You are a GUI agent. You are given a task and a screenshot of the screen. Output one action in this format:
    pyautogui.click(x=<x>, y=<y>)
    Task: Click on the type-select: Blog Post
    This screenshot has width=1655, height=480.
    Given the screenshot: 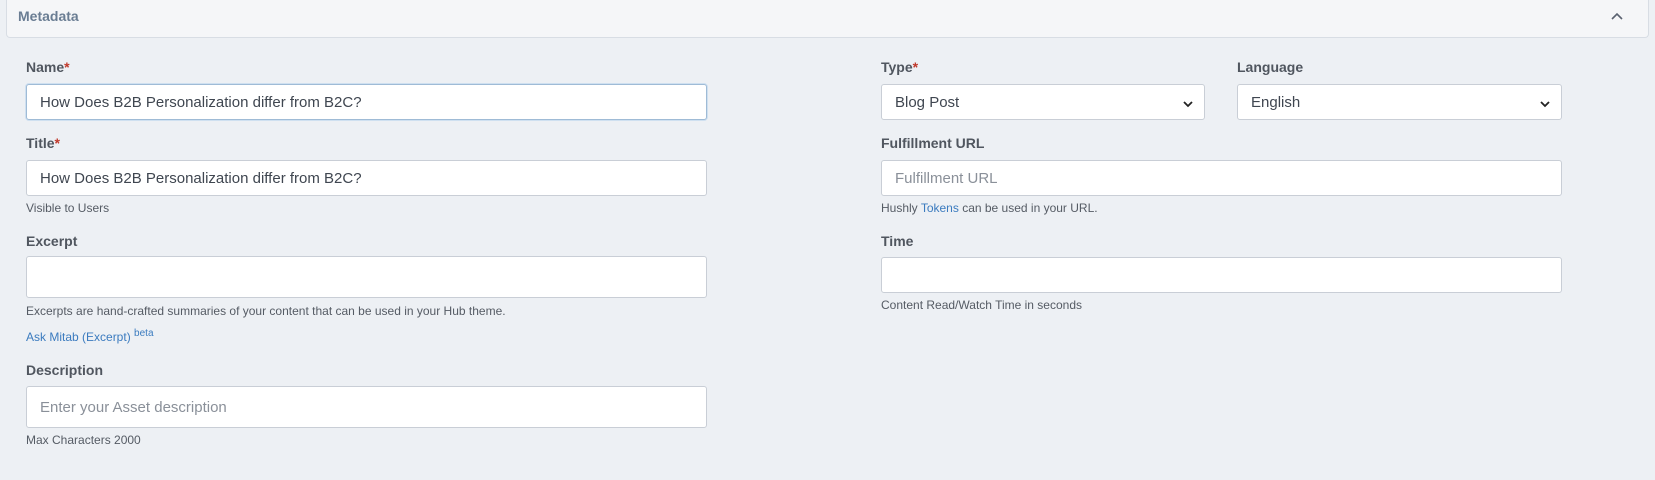 What is the action you would take?
    pyautogui.click(x=1043, y=102)
    